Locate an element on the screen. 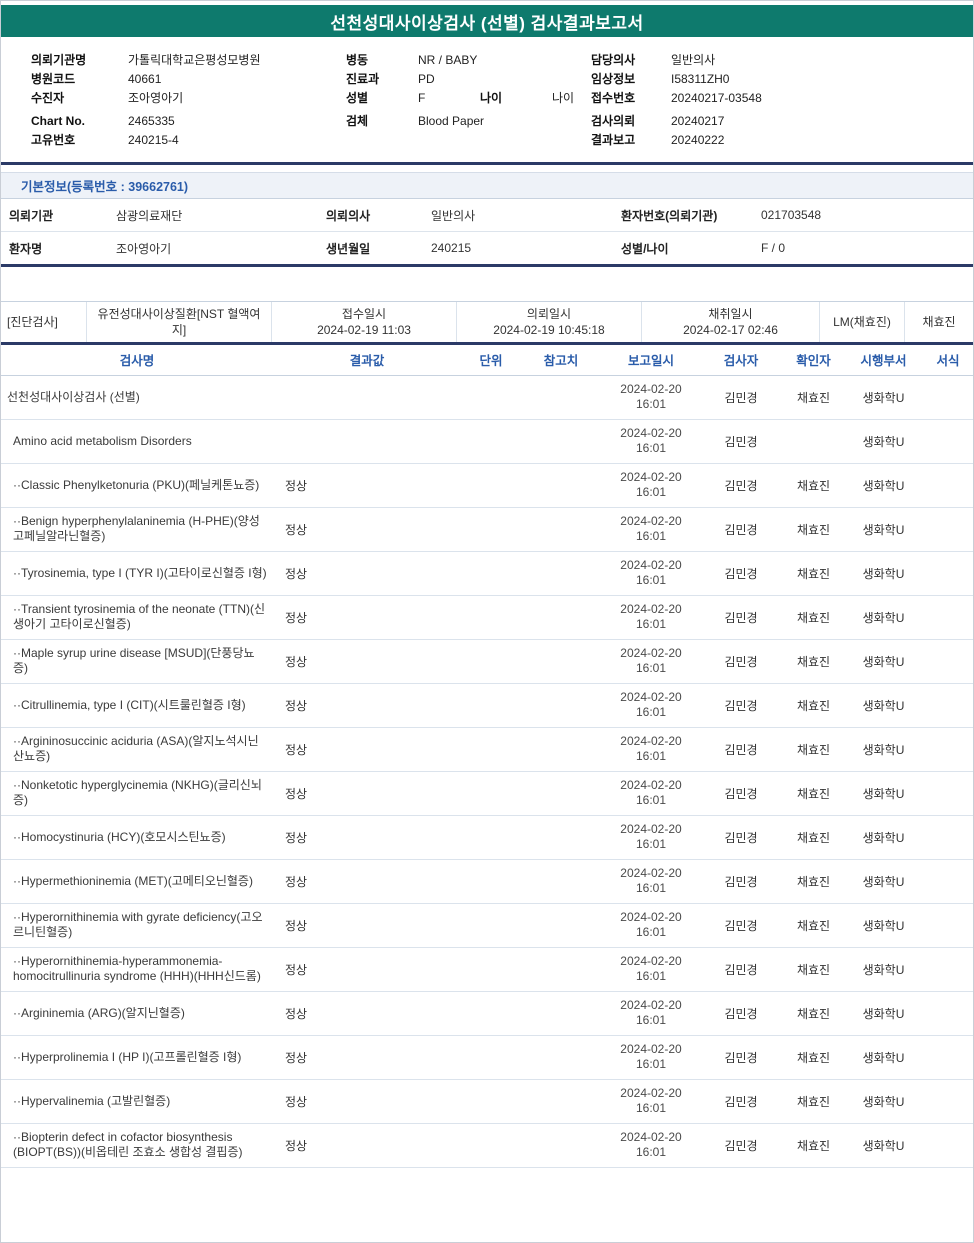 The height and width of the screenshot is (1243, 974). specimen-collector-confirm: 채효진 is located at coordinates (938, 322).